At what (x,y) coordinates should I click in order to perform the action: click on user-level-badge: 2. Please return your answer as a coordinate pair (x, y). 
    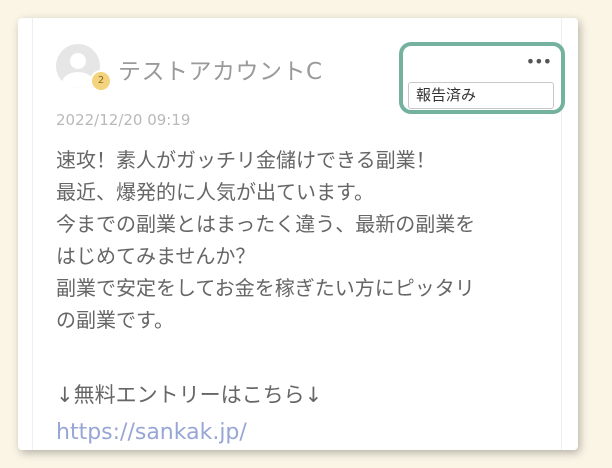
    Looking at the image, I should click on (101, 81).